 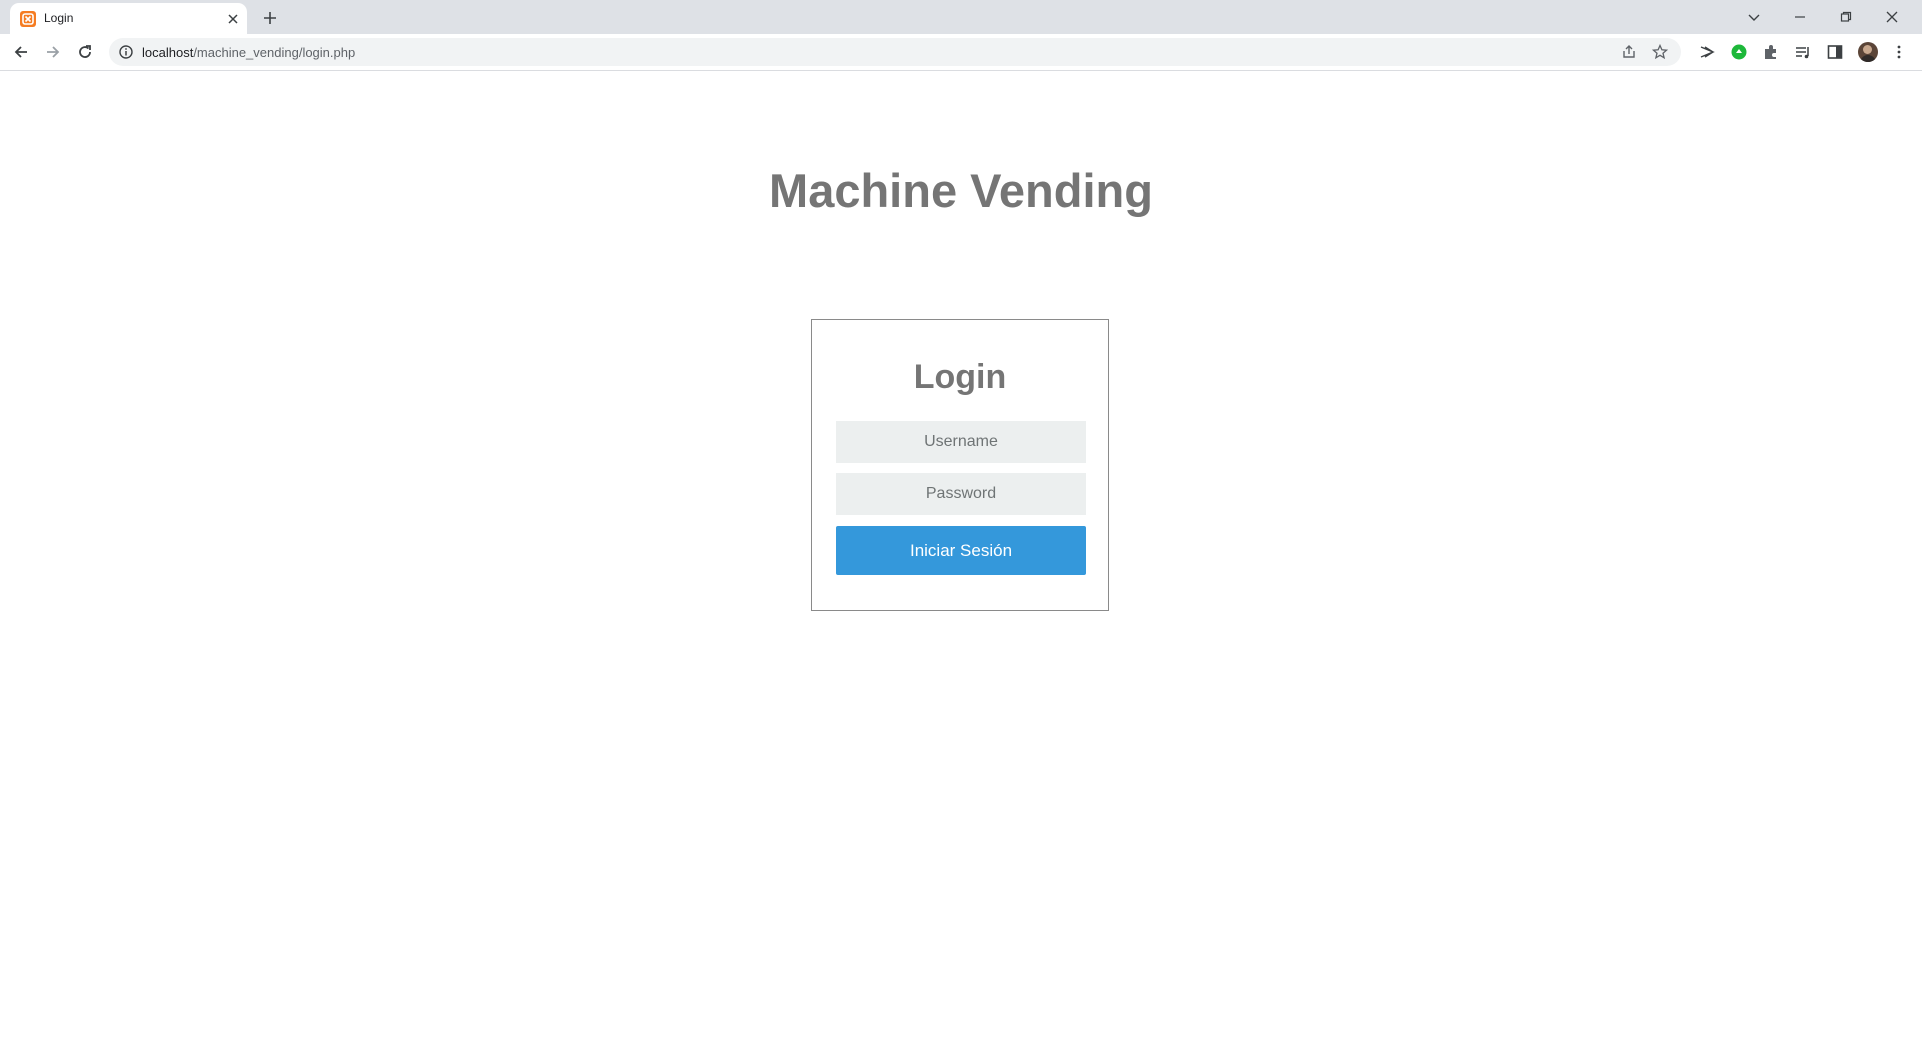 What do you see at coordinates (961, 190) in the screenshot?
I see `page-title: Machine Vending` at bounding box center [961, 190].